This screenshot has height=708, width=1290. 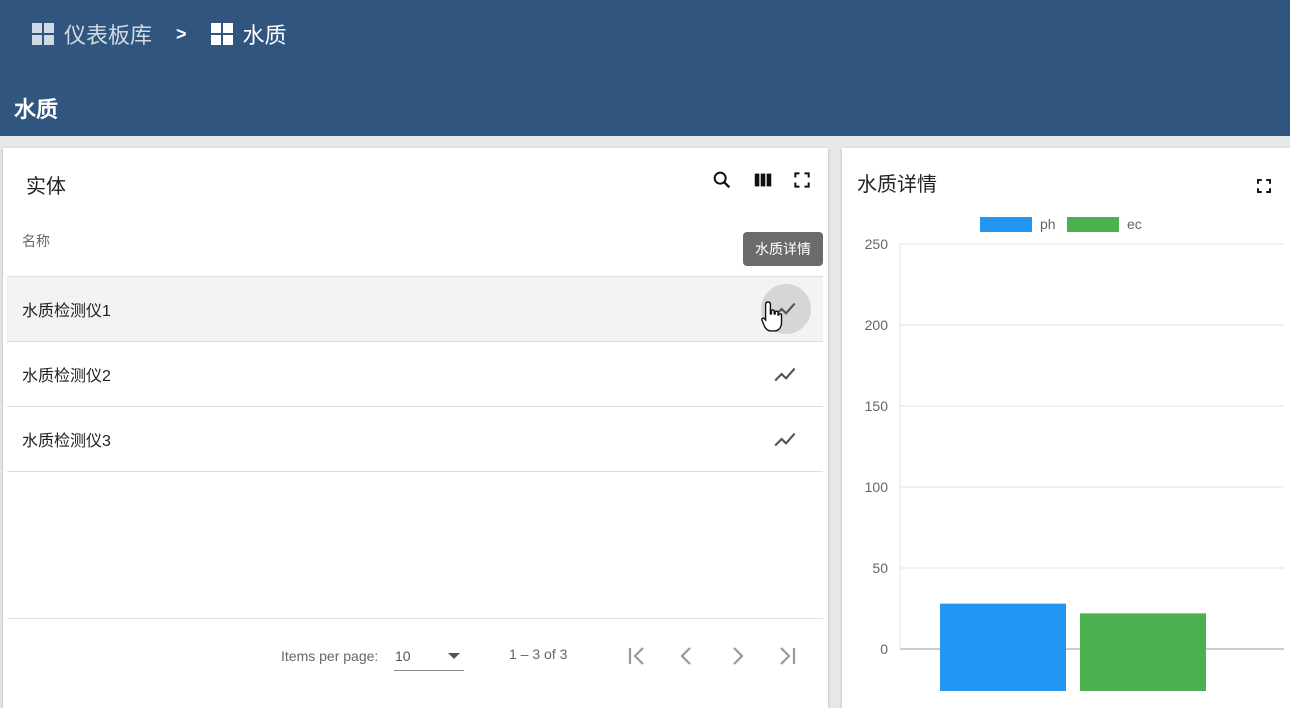 I want to click on y-tick-label: 0, so click(x=884, y=649).